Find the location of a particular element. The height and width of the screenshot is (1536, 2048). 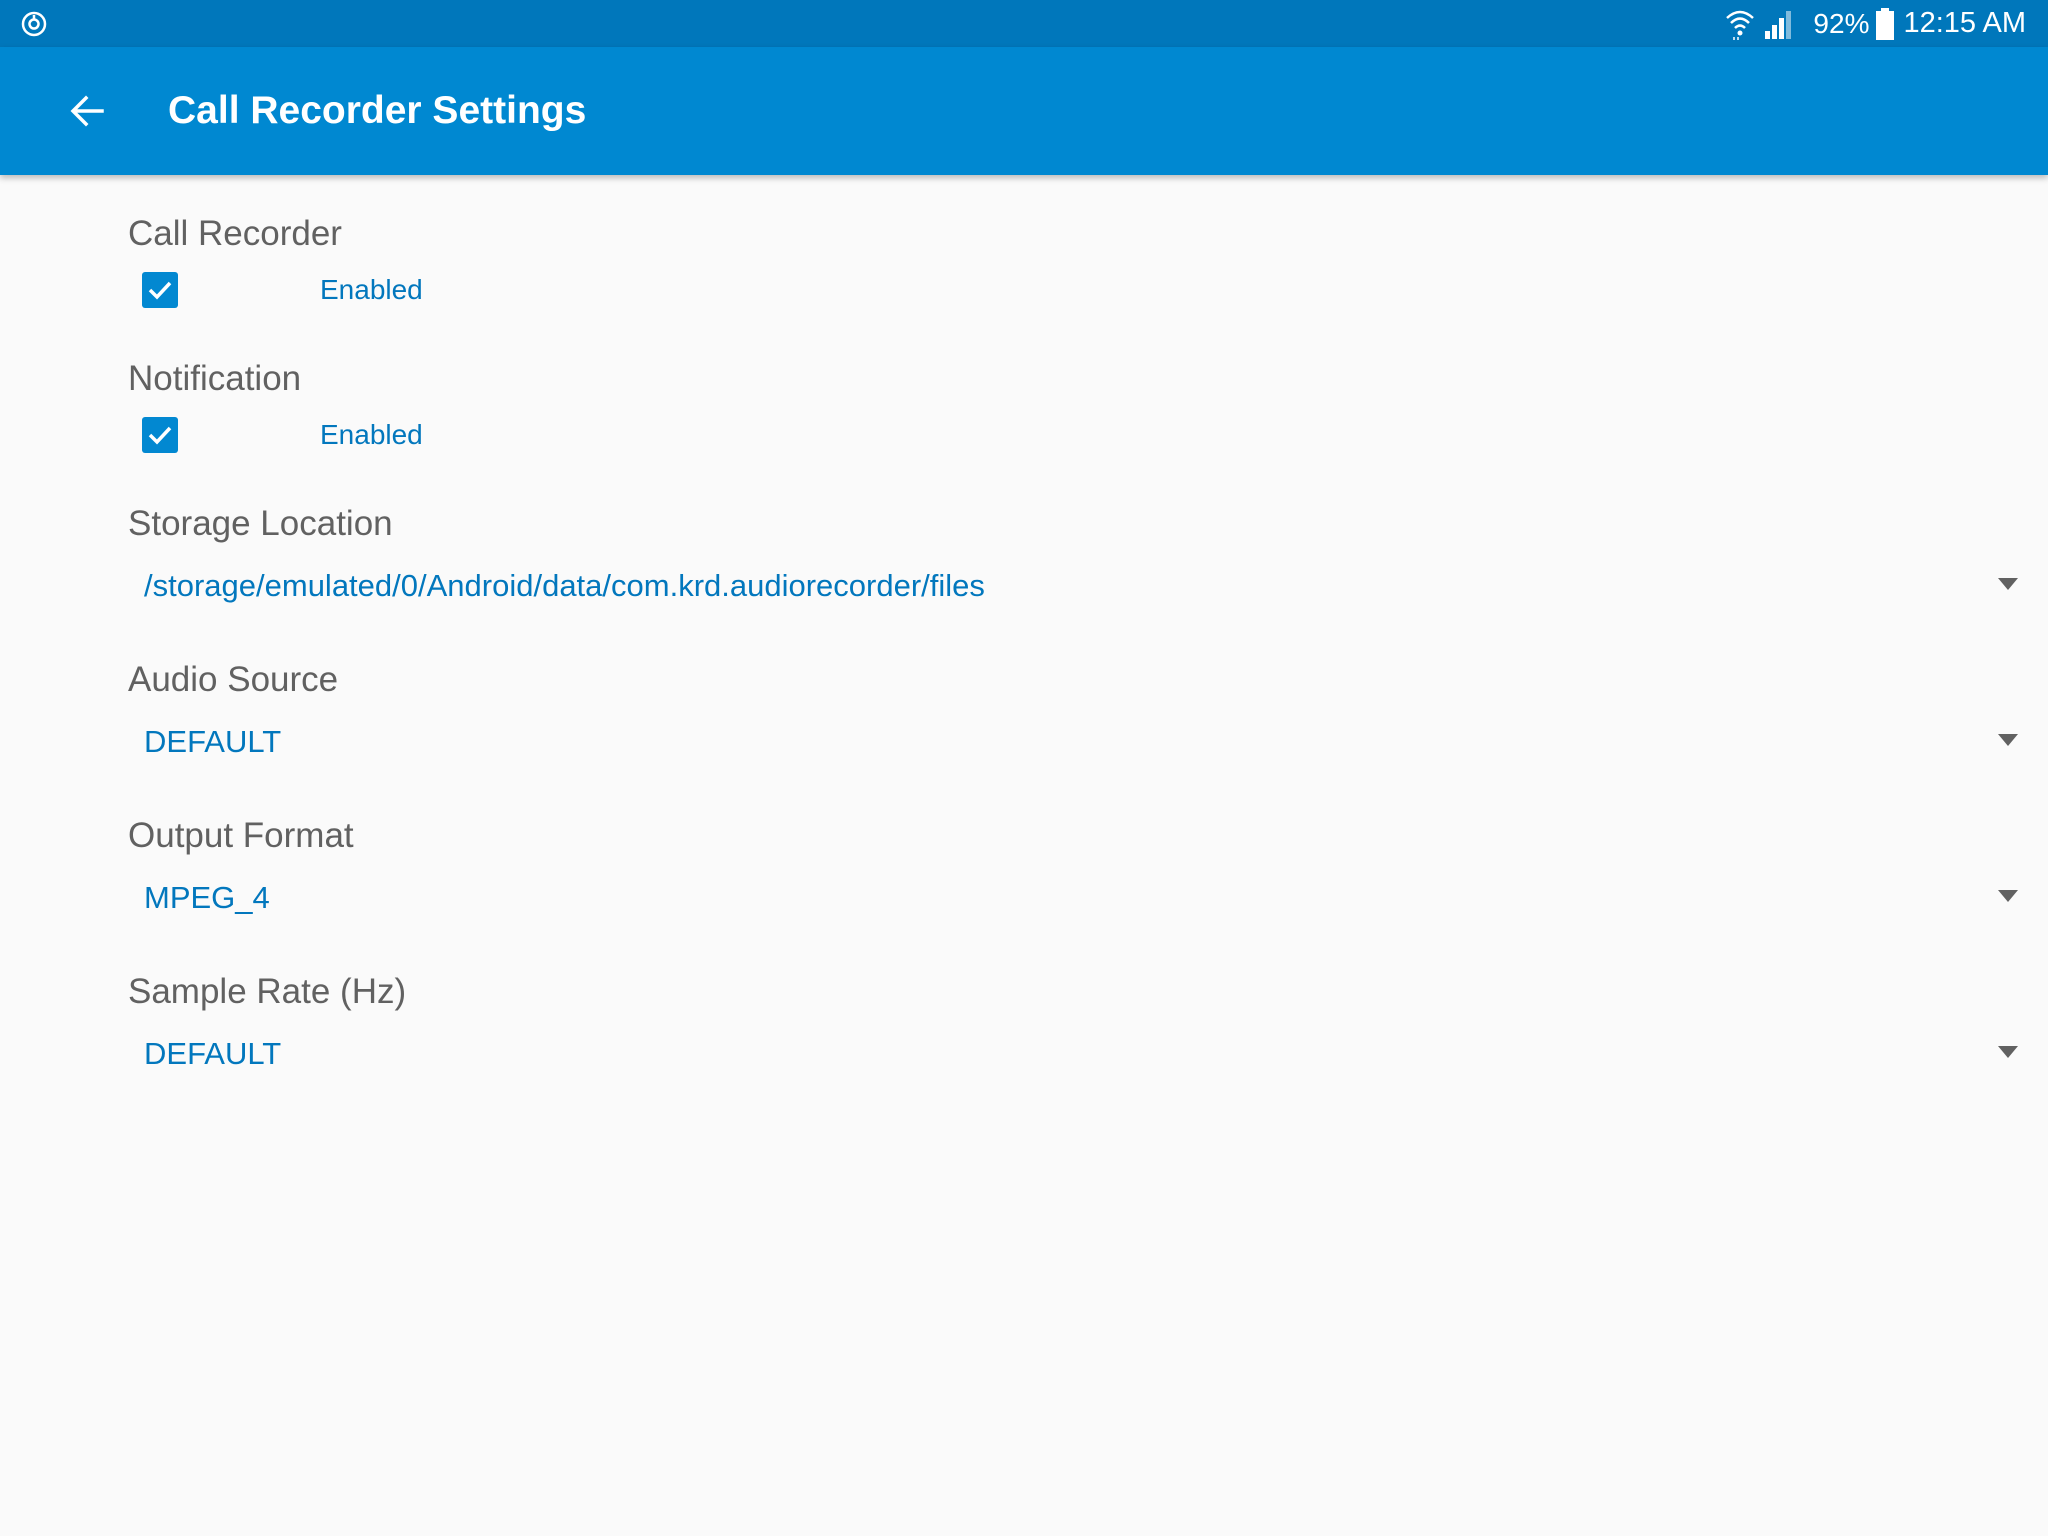

output-format-value: MPEG_4 is located at coordinates (207, 897).